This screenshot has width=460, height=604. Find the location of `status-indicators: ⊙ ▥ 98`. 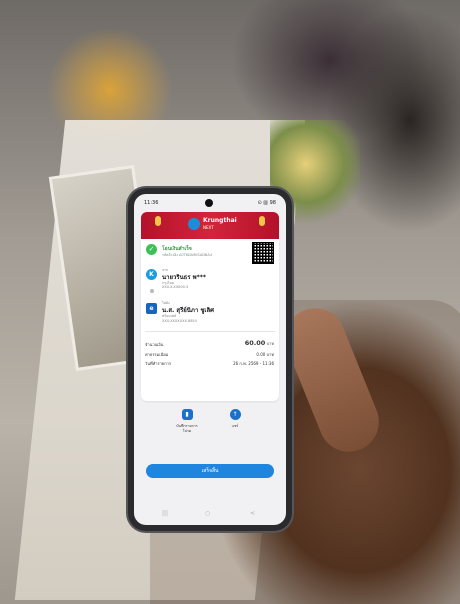

status-indicators: ⊙ ▥ 98 is located at coordinates (266, 203).